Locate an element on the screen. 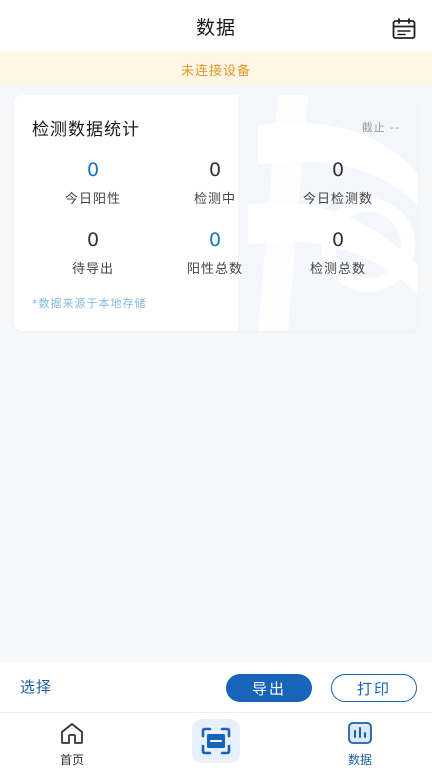 Image resolution: width=432 pixels, height=768 pixels. scan-button is located at coordinates (216, 741).